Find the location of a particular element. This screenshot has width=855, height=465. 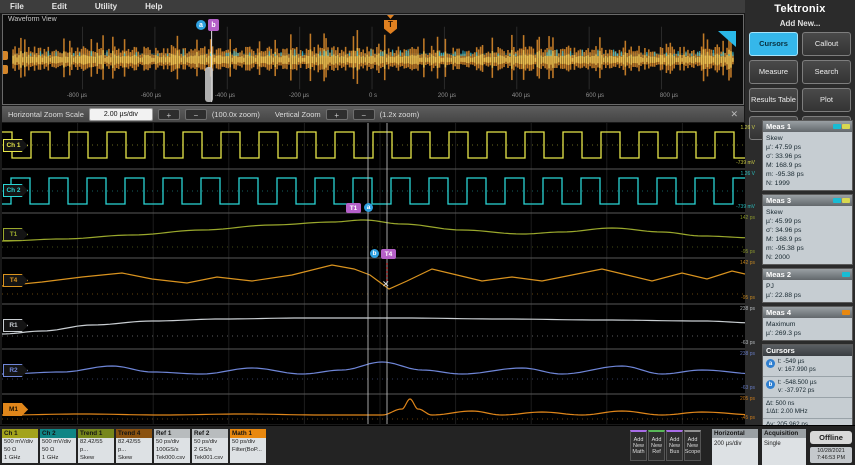

horizontal-zoom-scale-input is located at coordinates (120, 114).